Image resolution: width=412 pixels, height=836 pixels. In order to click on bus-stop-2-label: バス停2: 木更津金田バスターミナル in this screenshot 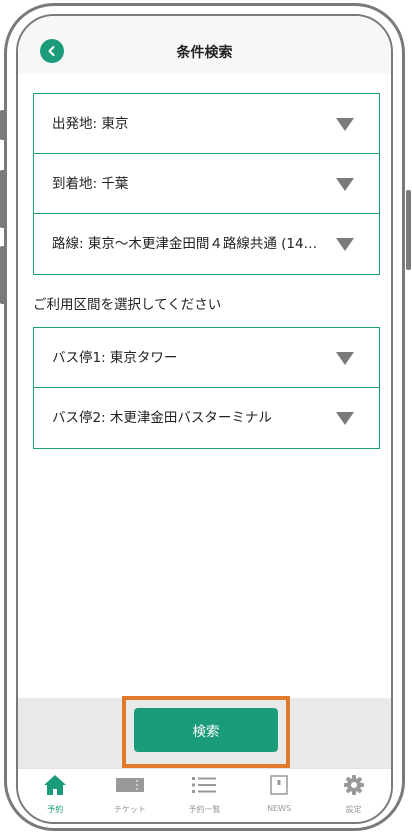, I will do `click(162, 418)`.